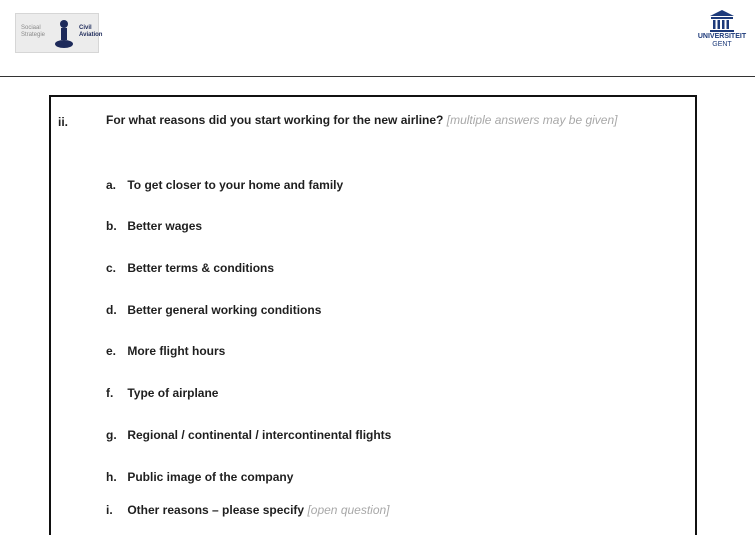 This screenshot has height=535, width=755. Describe the element at coordinates (165, 226) in the screenshot. I see `option-label: Better wages` at that location.